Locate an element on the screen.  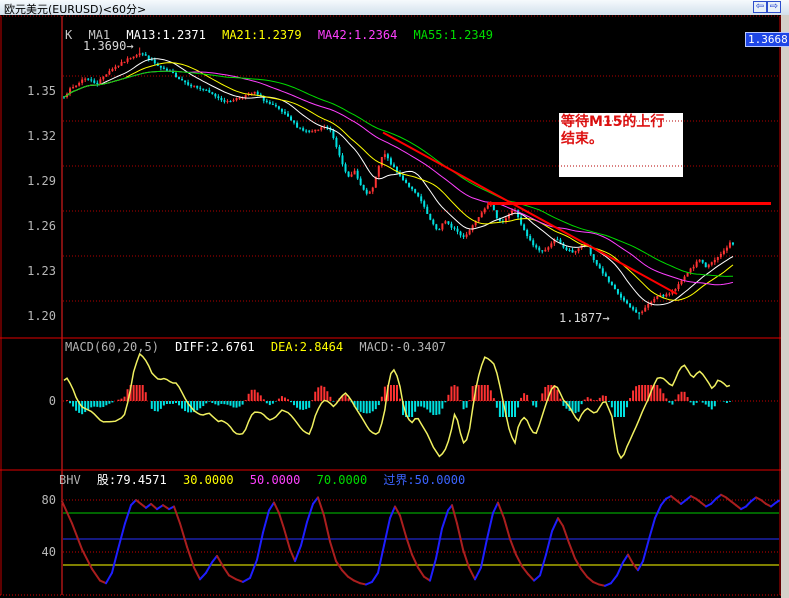
dea-value-label: DEA:2.8464 is located at coordinates (307, 347).